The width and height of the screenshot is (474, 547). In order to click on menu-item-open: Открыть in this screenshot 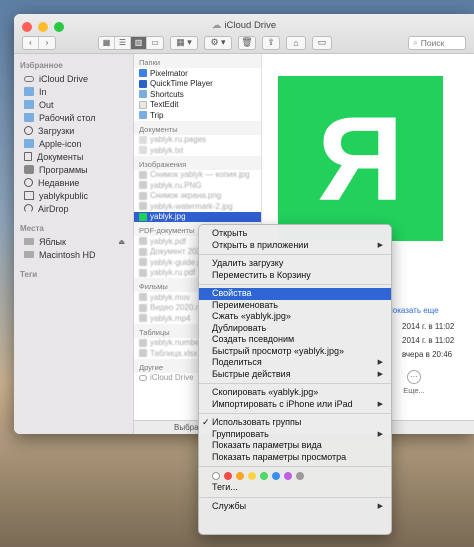, I will do `click(295, 234)`.